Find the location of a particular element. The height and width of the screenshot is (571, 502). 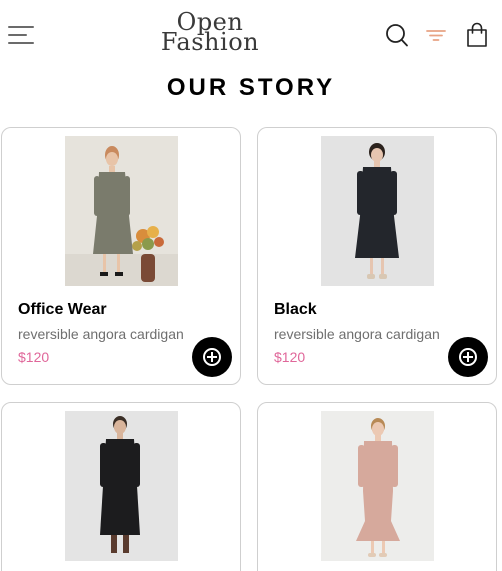

logo-word-fashion: Fashion is located at coordinates (210, 42).